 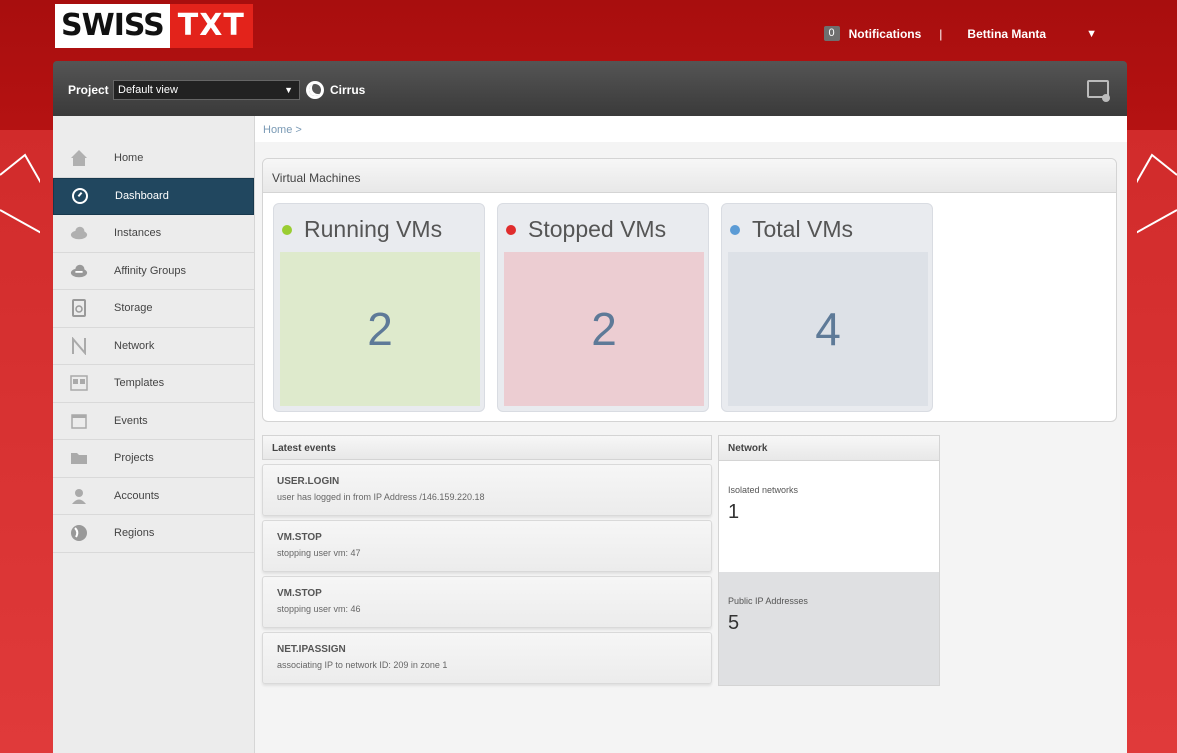 I want to click on sidebar-item-projects: Projects, so click(x=153, y=459).